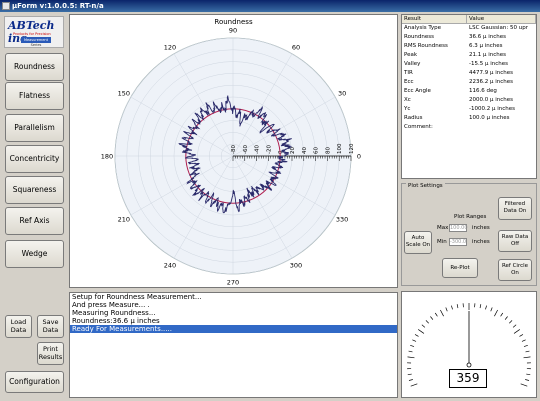 Image resolution: width=540 pixels, height=401 pixels. I want to click on print-results-label-1: Print, so click(50, 349).